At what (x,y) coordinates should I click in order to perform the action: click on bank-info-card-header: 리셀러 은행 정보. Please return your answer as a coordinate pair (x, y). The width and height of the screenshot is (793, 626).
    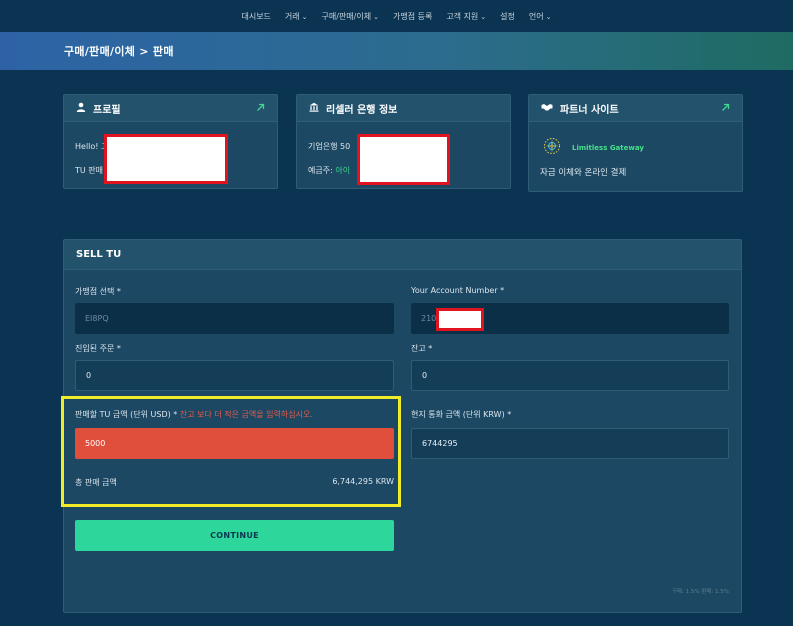
    Looking at the image, I should click on (403, 108).